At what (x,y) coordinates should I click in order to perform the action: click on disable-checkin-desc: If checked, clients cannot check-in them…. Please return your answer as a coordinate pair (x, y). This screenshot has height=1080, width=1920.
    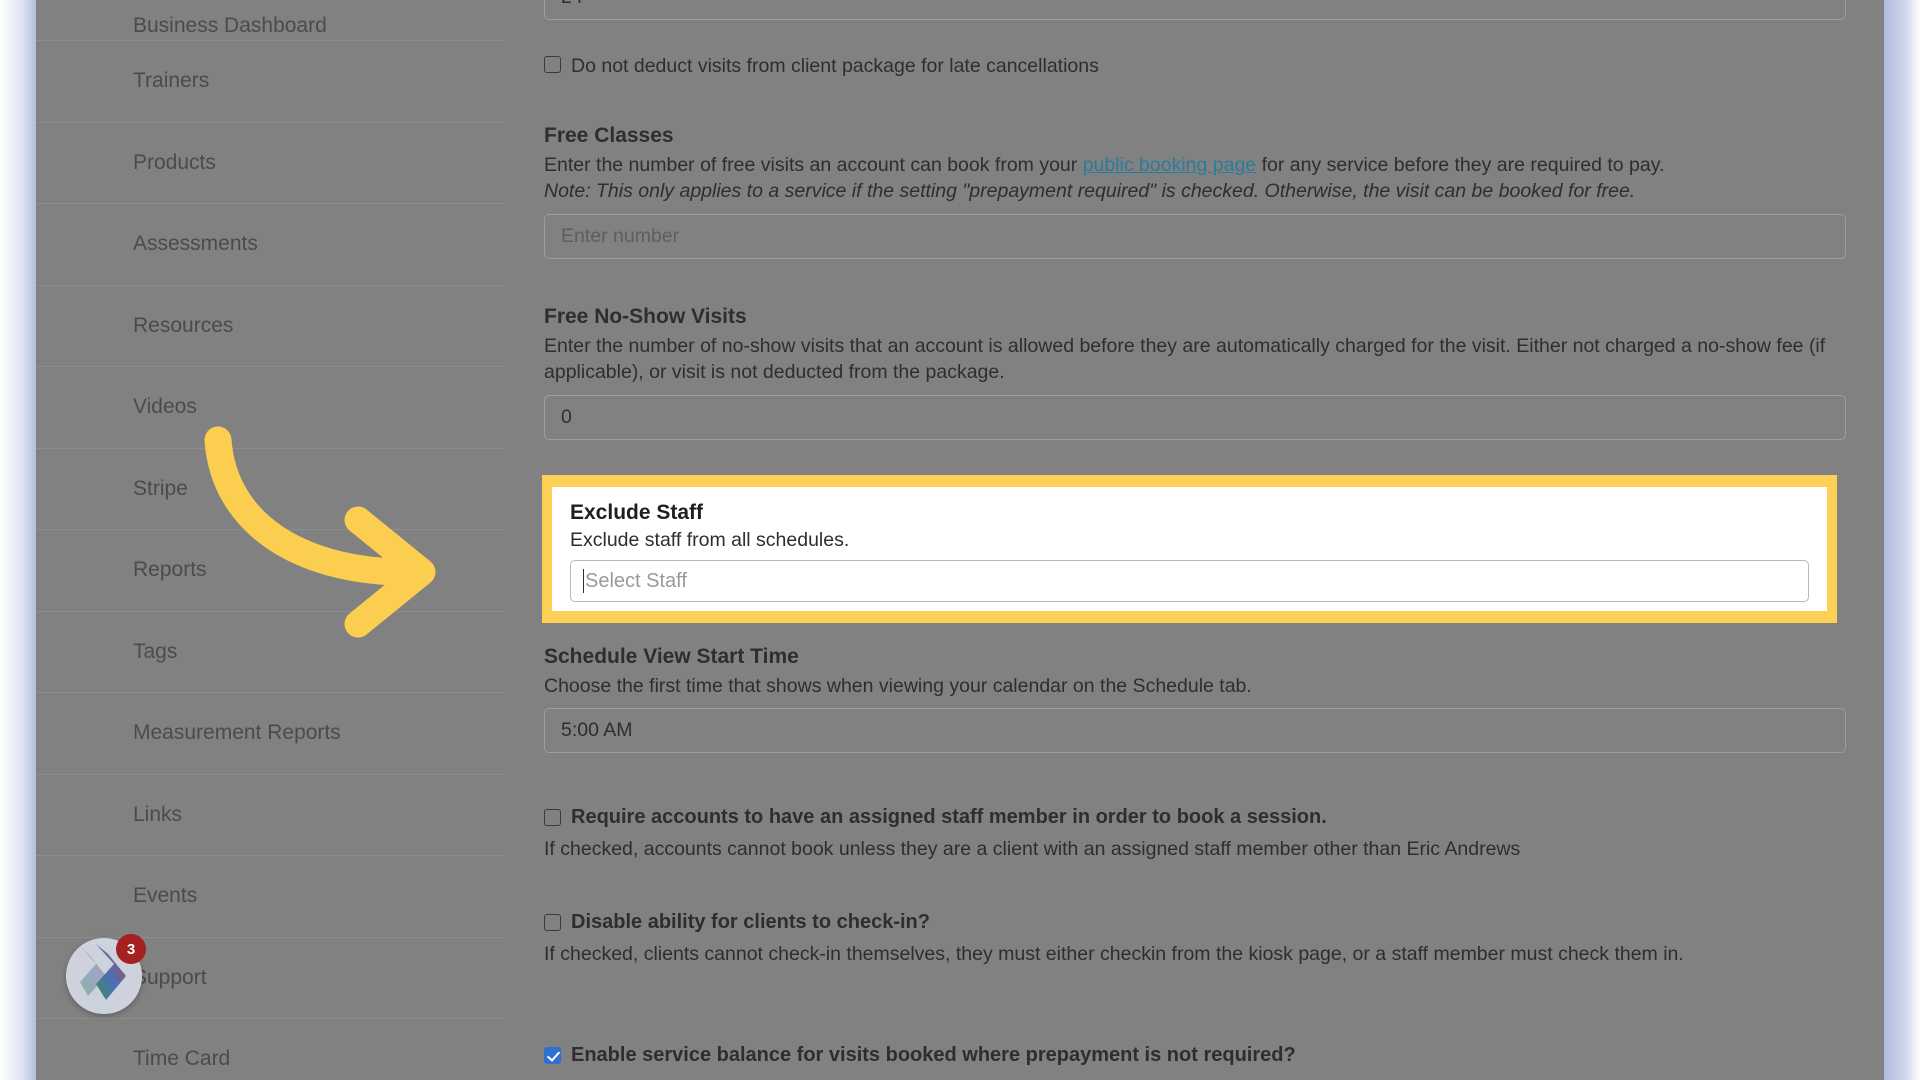
    Looking at the image, I should click on (1114, 954).